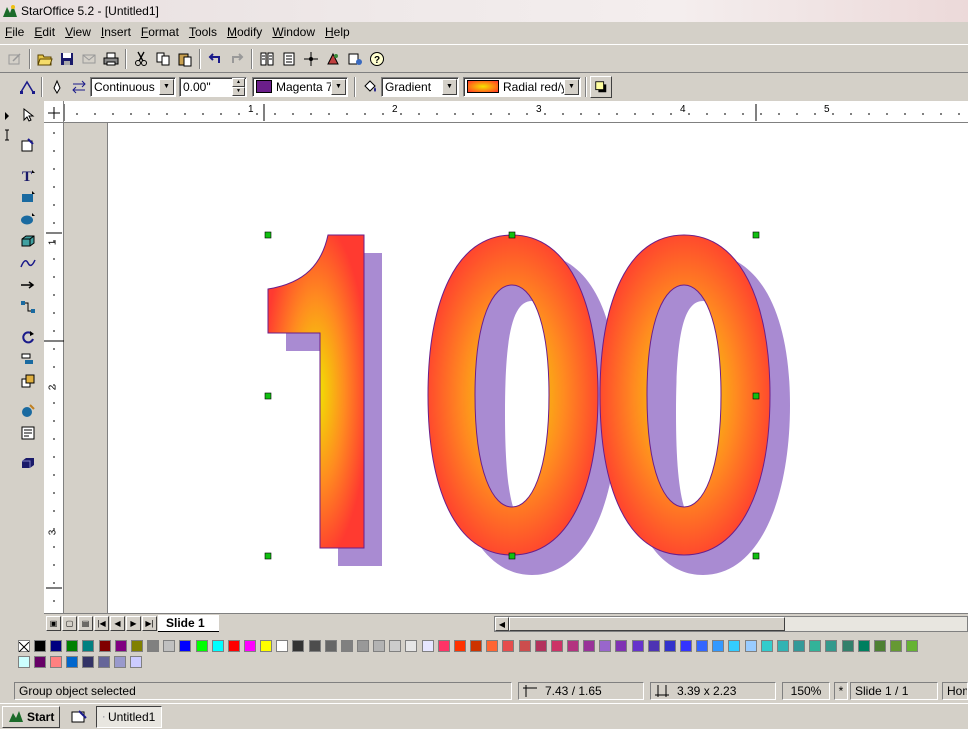 Image resolution: width=968 pixels, height=729 pixels. Describe the element at coordinates (133, 623) in the screenshot. I see `next-slide-icon: ▶` at that location.